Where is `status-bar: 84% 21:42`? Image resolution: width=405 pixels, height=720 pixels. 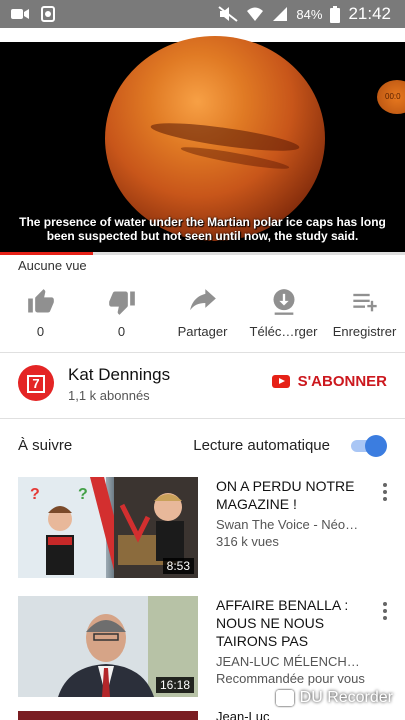 status-bar: 84% 21:42 is located at coordinates (202, 14).